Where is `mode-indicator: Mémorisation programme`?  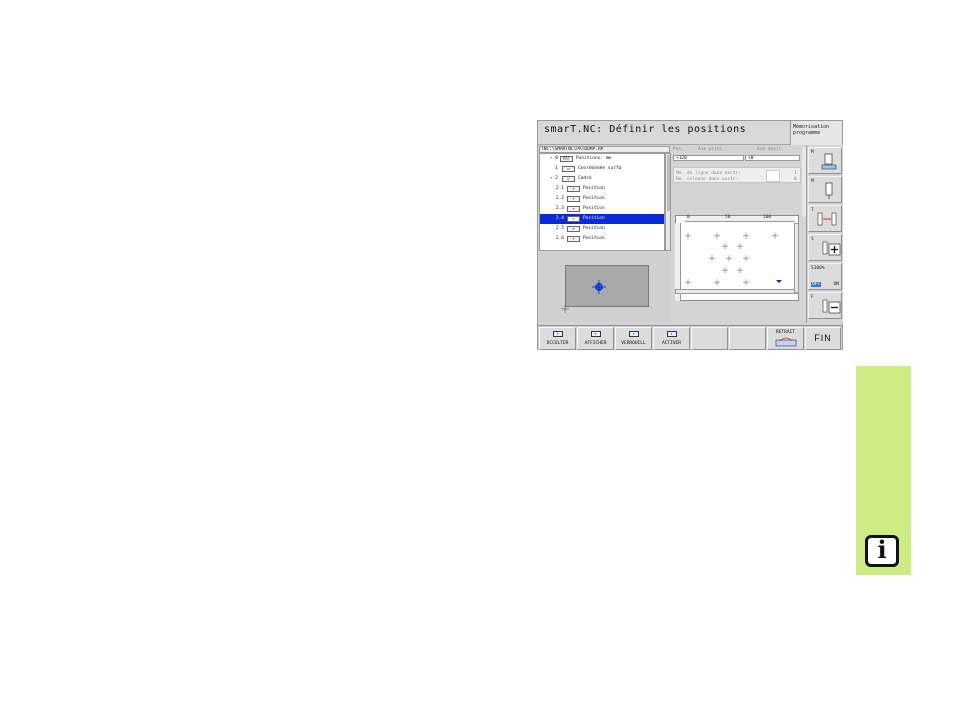
mode-indicator: Mémorisation programme is located at coordinates (816, 133).